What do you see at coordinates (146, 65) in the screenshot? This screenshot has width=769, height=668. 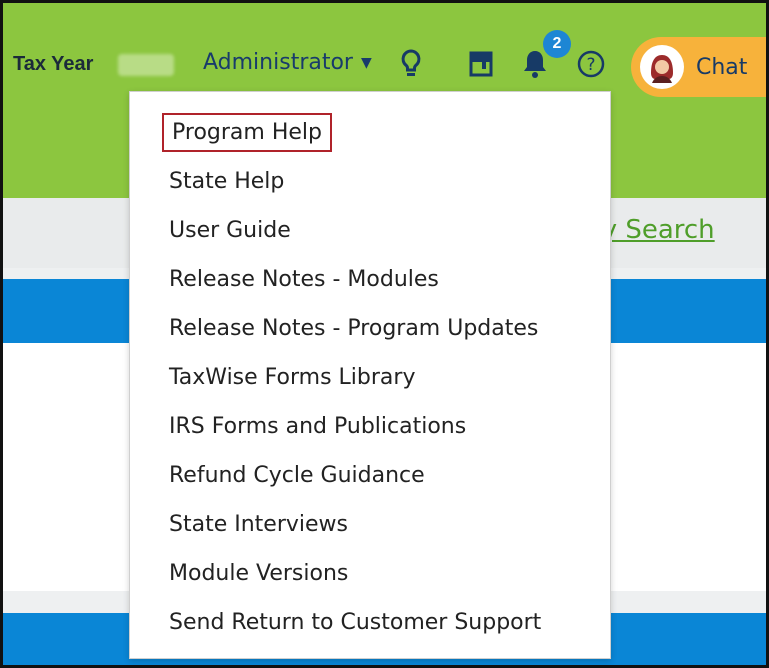 I see `tax-year-value-redacted` at bounding box center [146, 65].